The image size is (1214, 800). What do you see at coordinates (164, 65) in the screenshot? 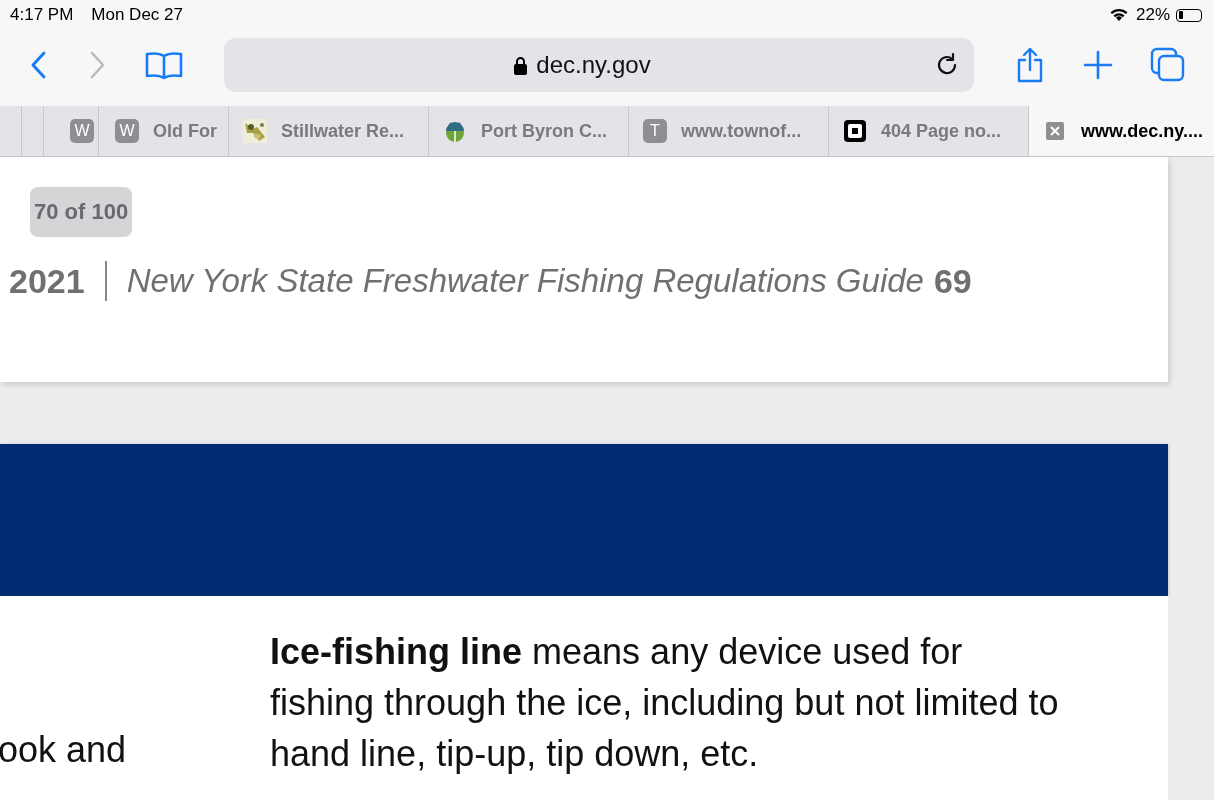
I see `book-icon` at bounding box center [164, 65].